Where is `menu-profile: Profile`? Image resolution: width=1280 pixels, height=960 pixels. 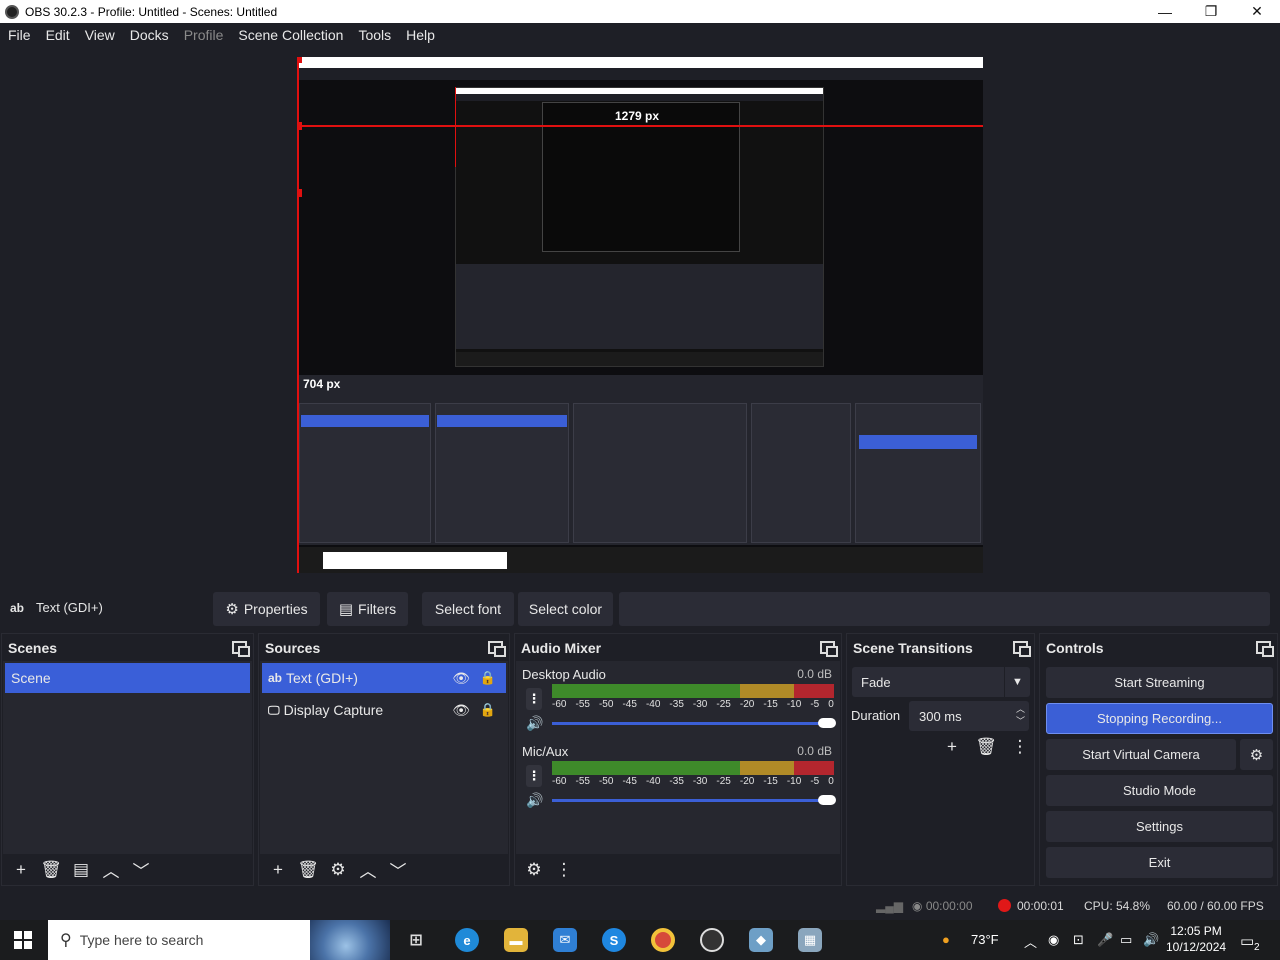 menu-profile: Profile is located at coordinates (204, 35).